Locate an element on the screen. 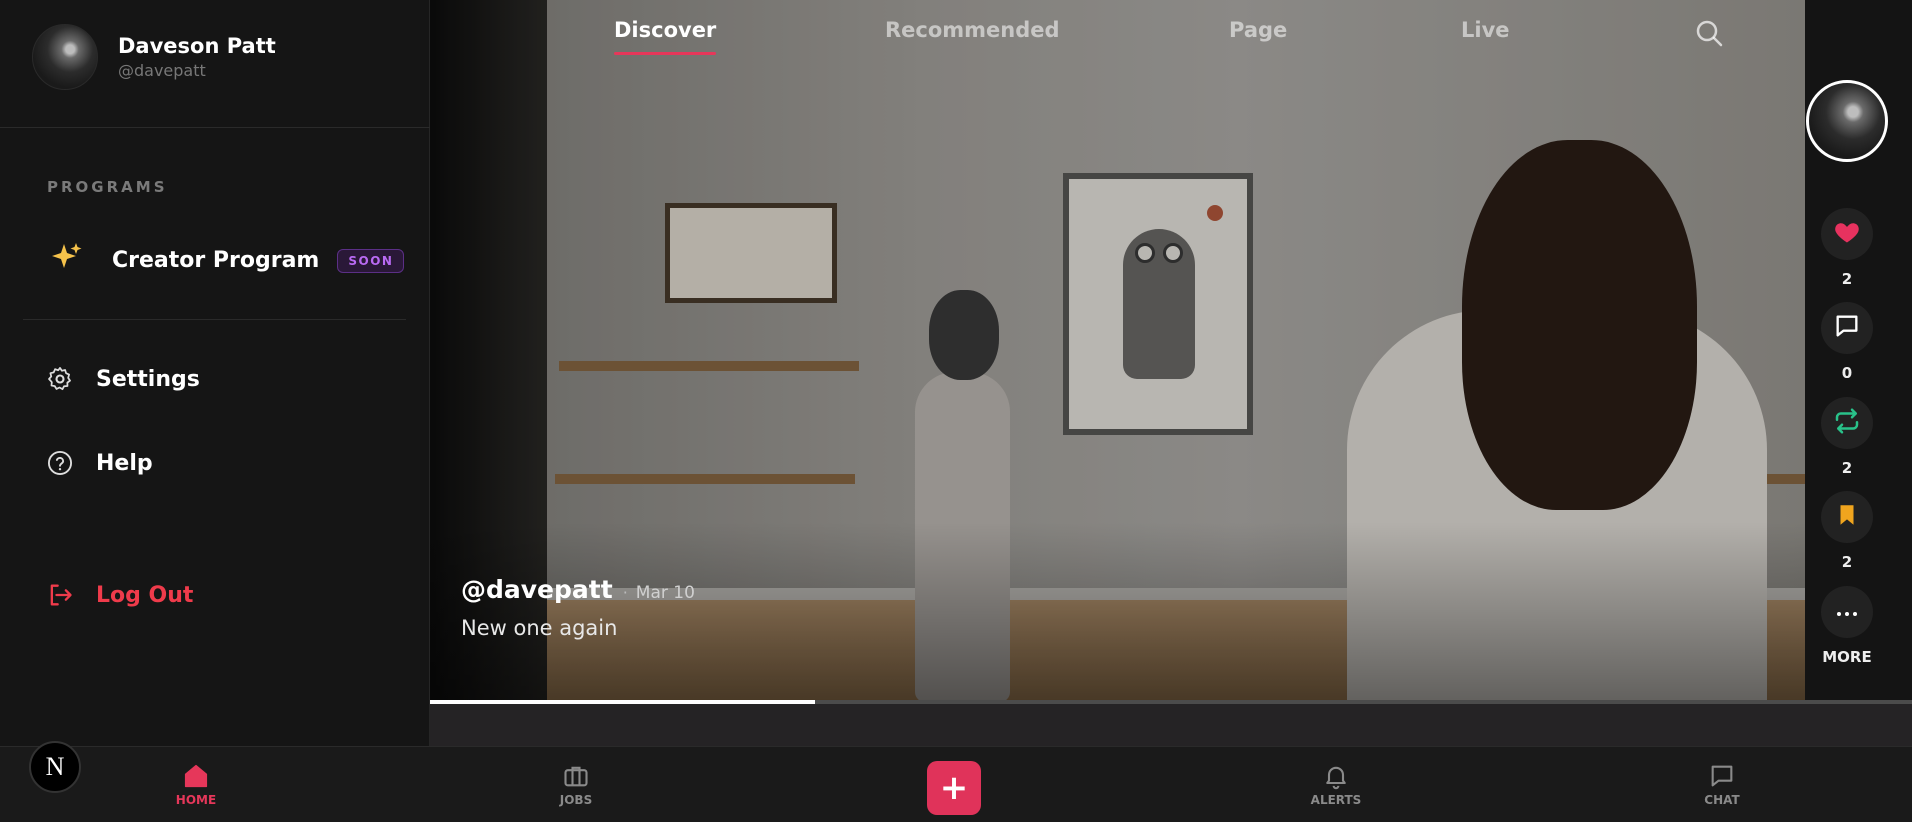 This screenshot has height=822, width=1912. sidebar-item-help: Help is located at coordinates (99, 463).